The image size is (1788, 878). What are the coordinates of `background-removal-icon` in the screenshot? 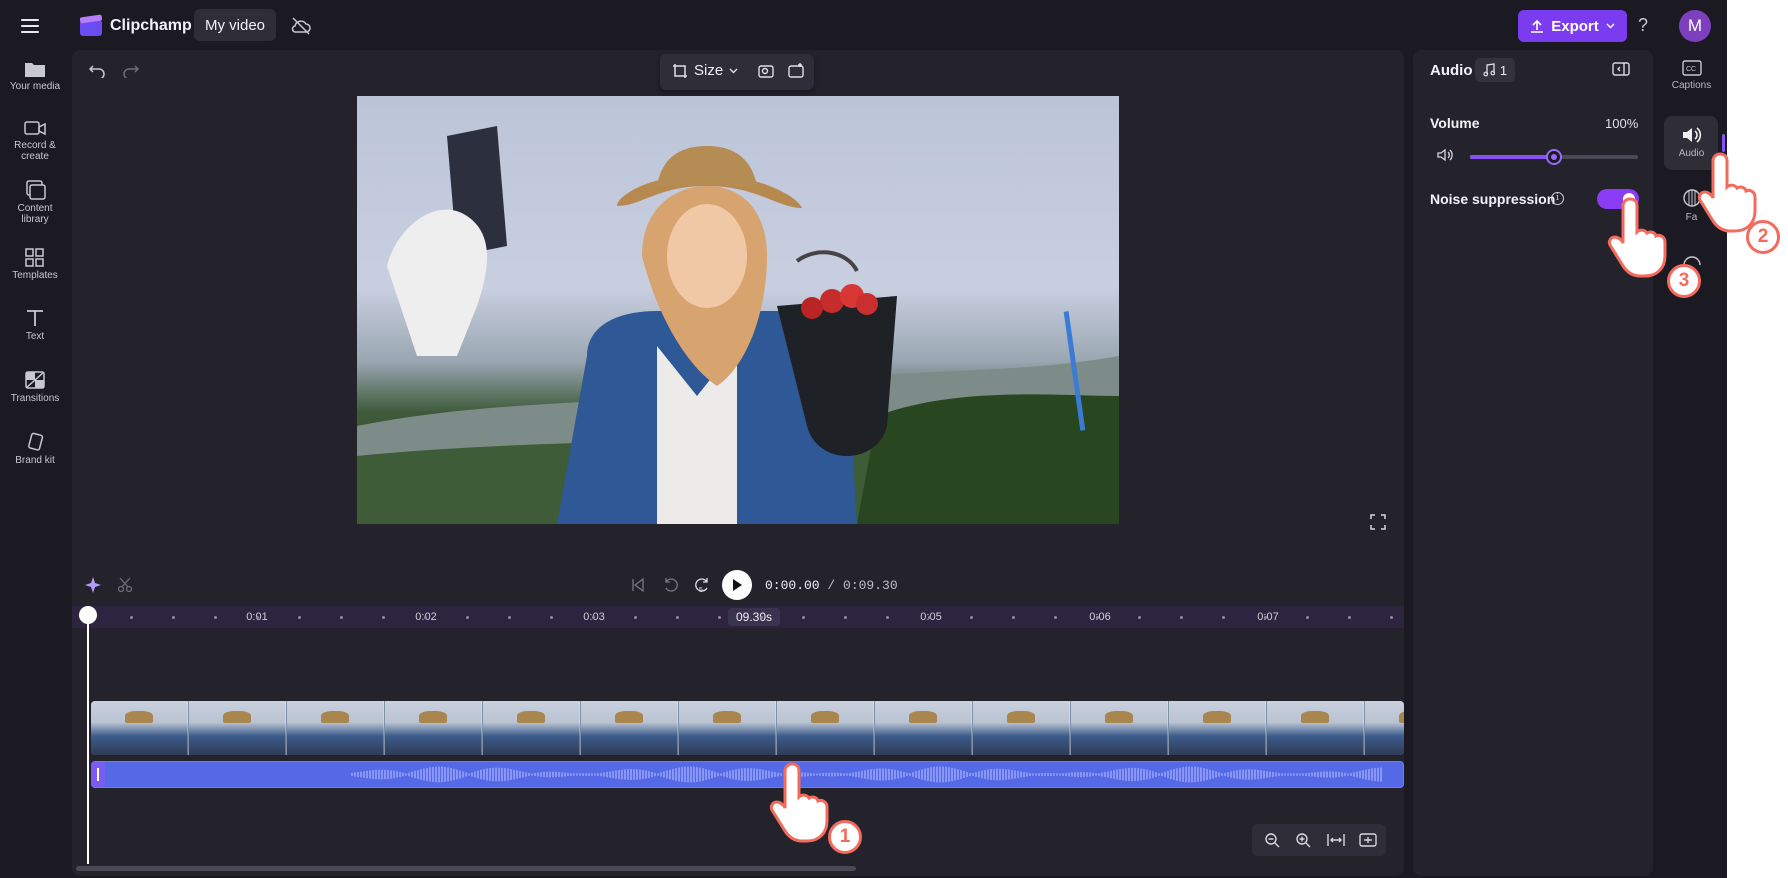 It's located at (766, 71).